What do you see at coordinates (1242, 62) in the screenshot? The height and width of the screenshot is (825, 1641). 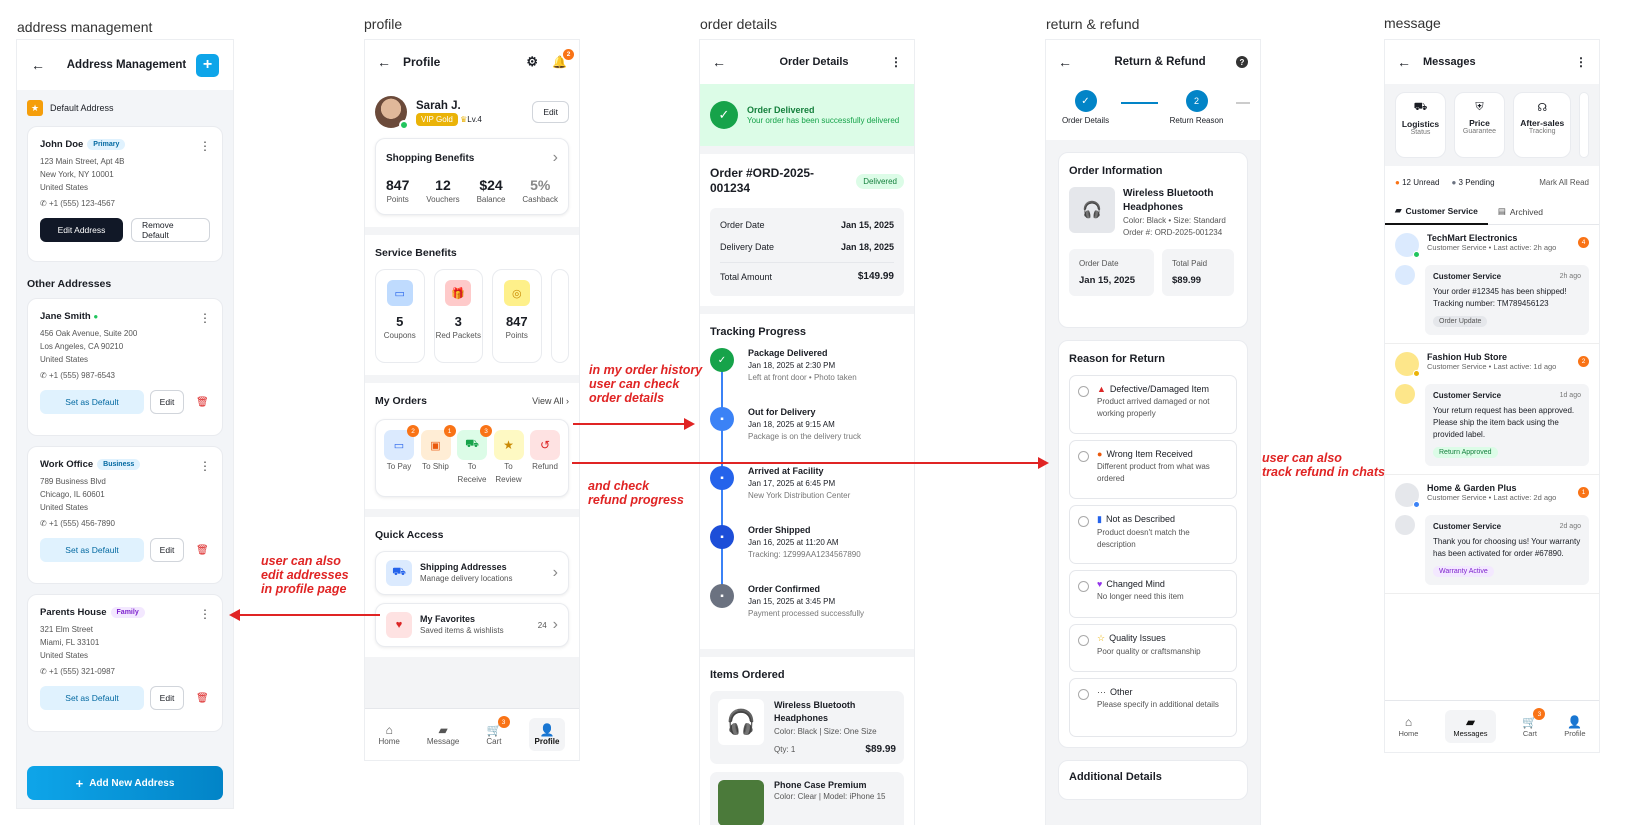 I see `help-icon: ?` at bounding box center [1242, 62].